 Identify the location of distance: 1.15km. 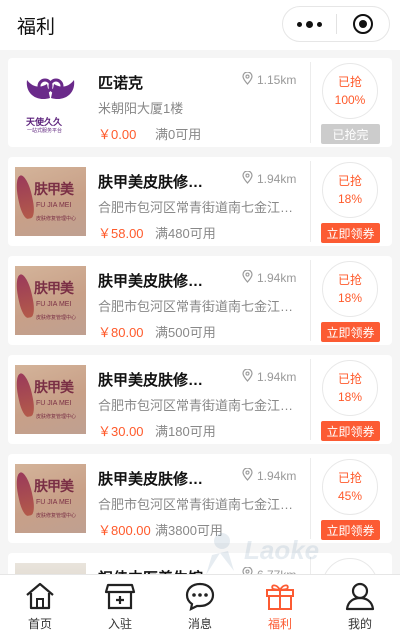
(269, 79).